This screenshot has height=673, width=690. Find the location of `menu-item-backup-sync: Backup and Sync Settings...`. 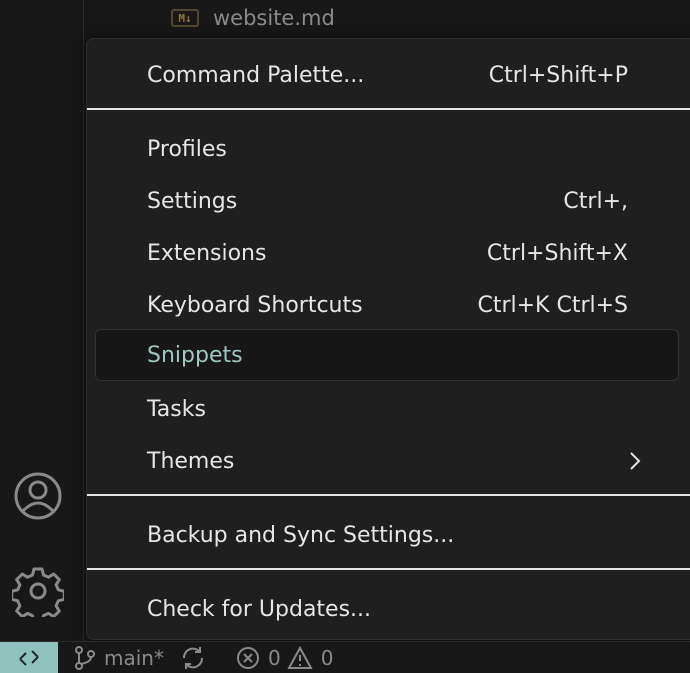

menu-item-backup-sync: Backup and Sync Settings... is located at coordinates (387, 535).